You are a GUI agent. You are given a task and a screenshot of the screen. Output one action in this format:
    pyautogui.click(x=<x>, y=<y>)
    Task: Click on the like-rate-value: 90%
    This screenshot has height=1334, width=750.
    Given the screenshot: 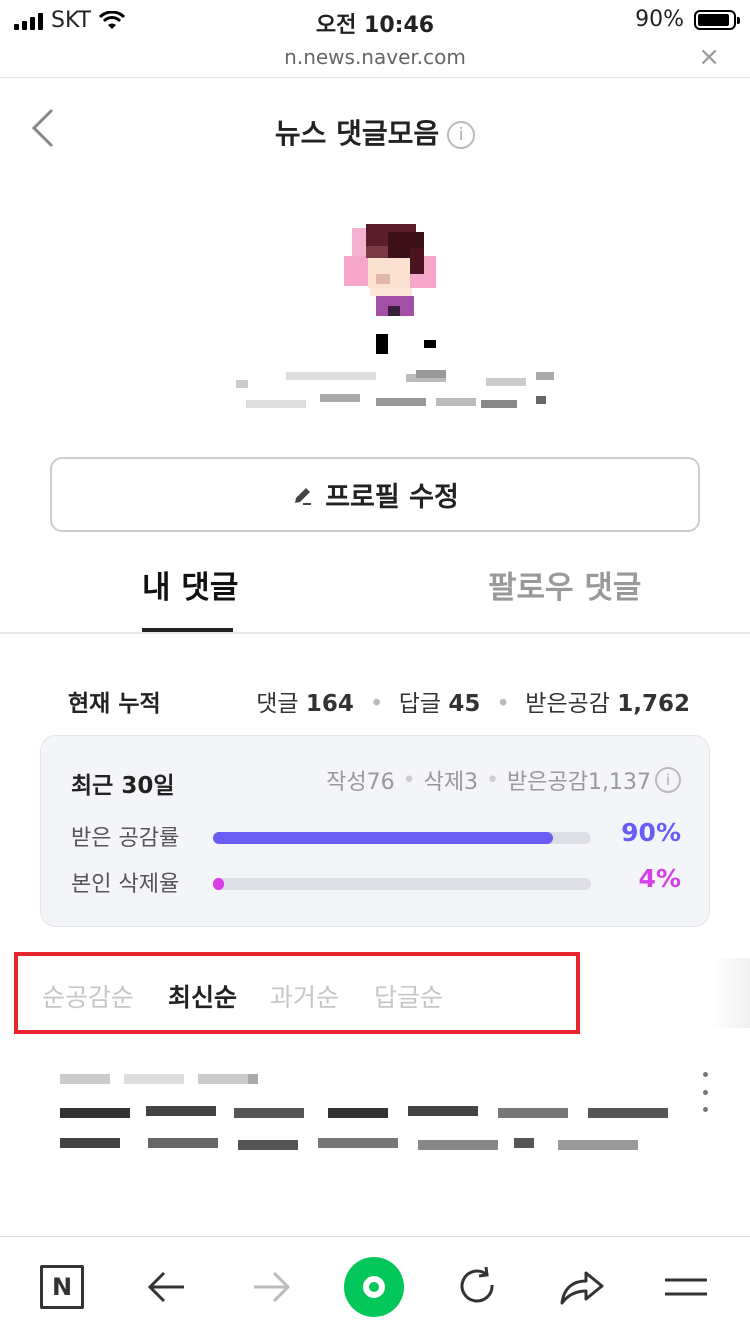 What is the action you would take?
    pyautogui.click(x=651, y=832)
    